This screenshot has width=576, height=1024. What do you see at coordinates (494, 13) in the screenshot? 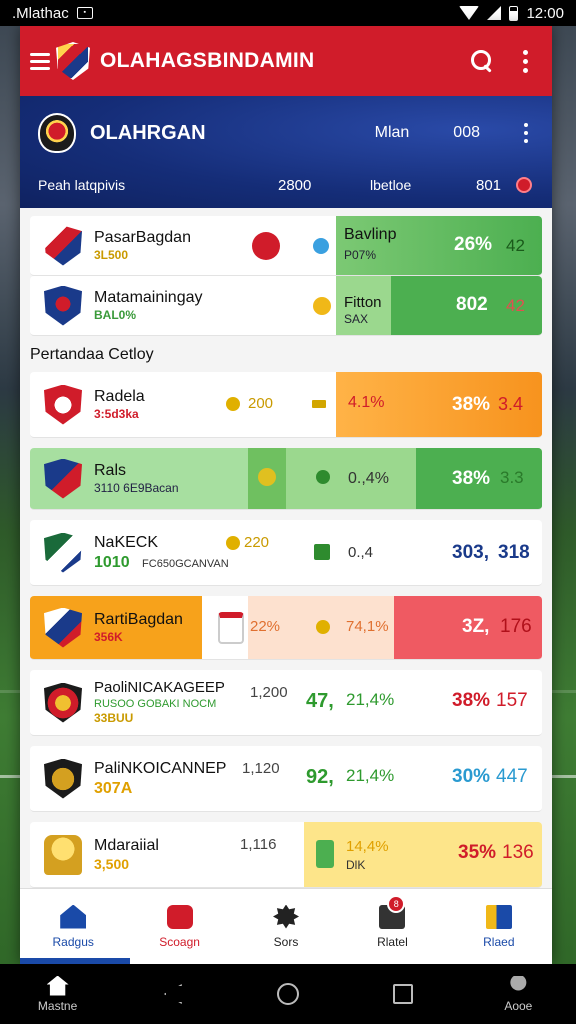
I see `signal-icon` at bounding box center [494, 13].